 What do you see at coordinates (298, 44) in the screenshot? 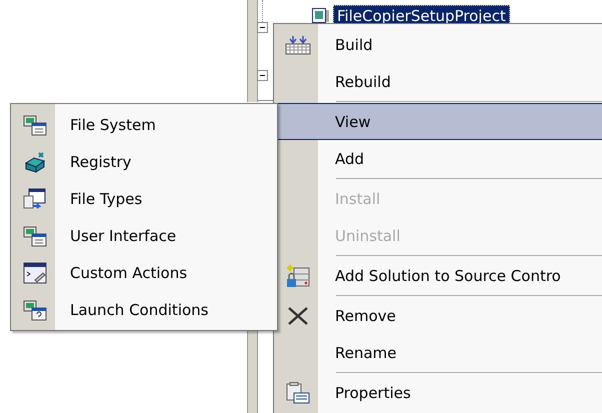
I see `build-icon` at bounding box center [298, 44].